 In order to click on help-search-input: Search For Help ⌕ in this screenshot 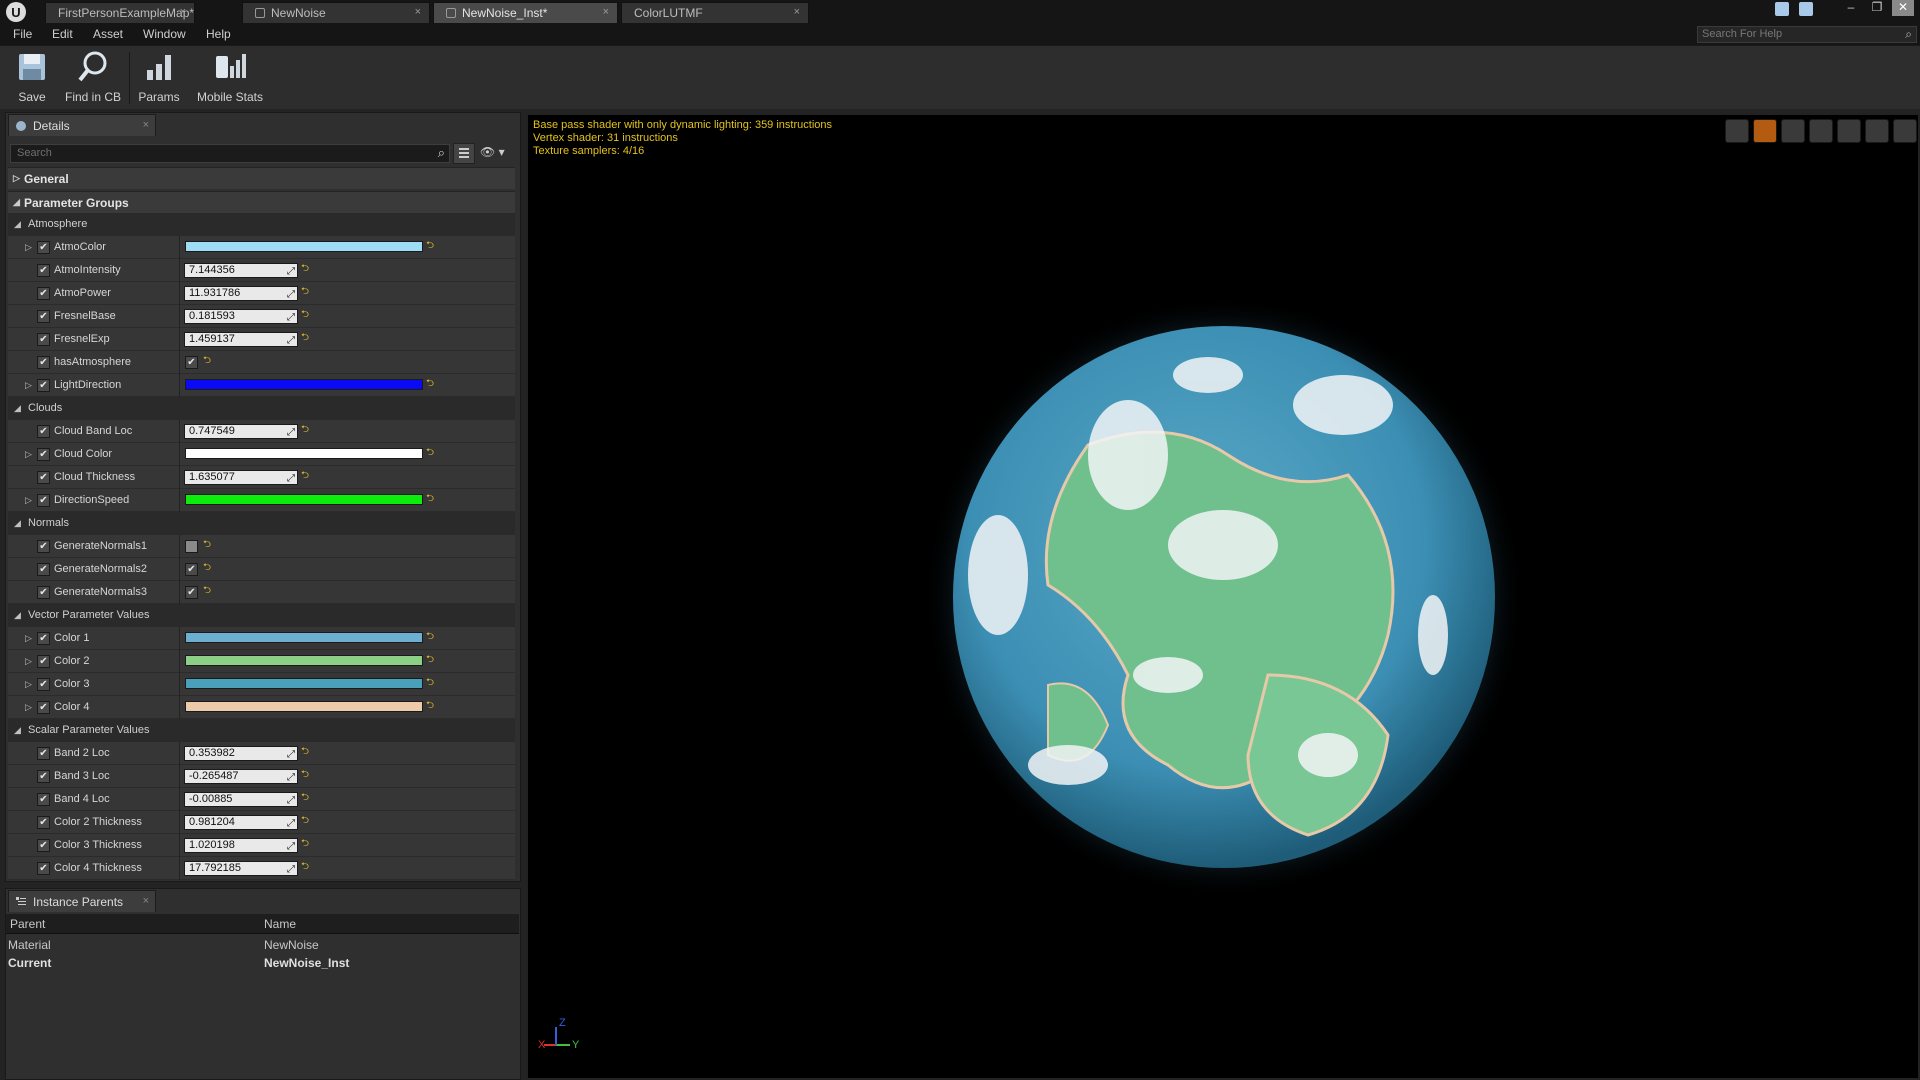, I will do `click(1807, 34)`.